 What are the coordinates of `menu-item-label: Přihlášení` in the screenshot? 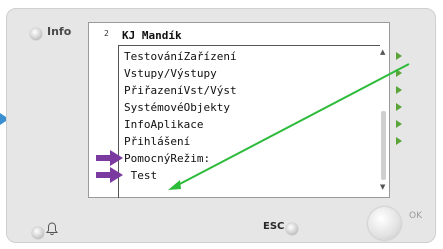 It's located at (157, 141).